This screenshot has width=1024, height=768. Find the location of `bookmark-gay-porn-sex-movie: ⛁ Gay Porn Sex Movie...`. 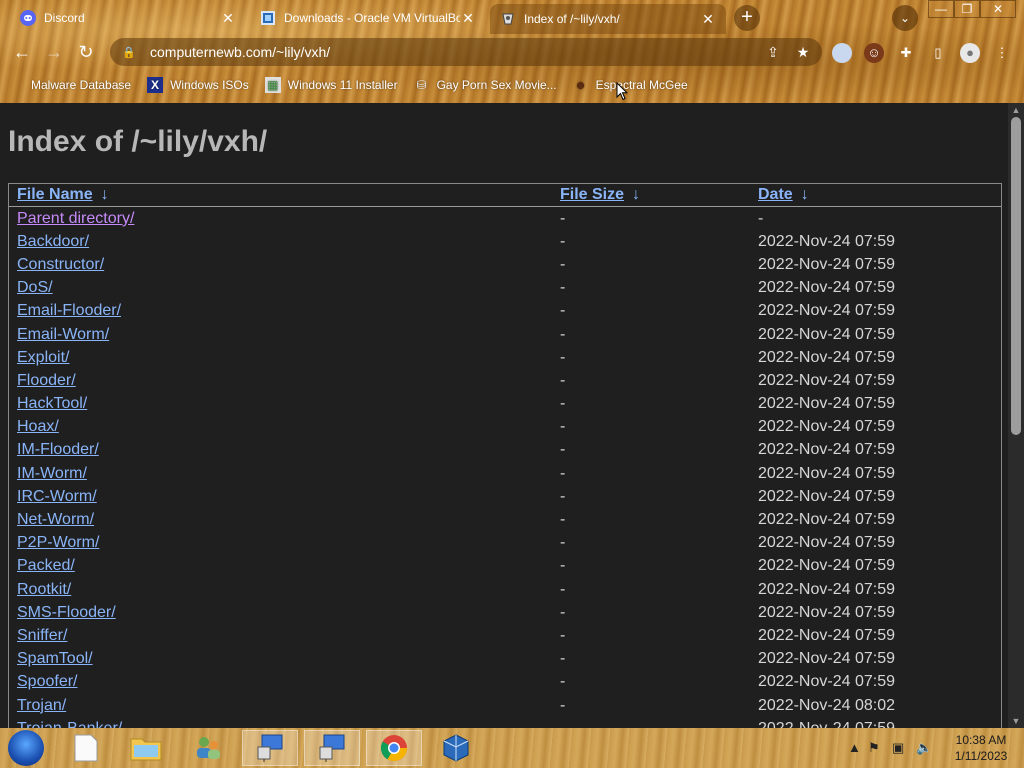

bookmark-gay-porn-sex-movie: ⛁ Gay Porn Sex Movie... is located at coordinates (485, 85).